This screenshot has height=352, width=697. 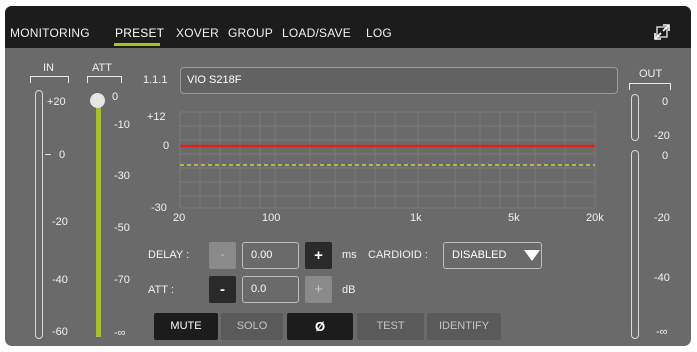 I want to click on att-slider-bracket, so click(x=104, y=79).